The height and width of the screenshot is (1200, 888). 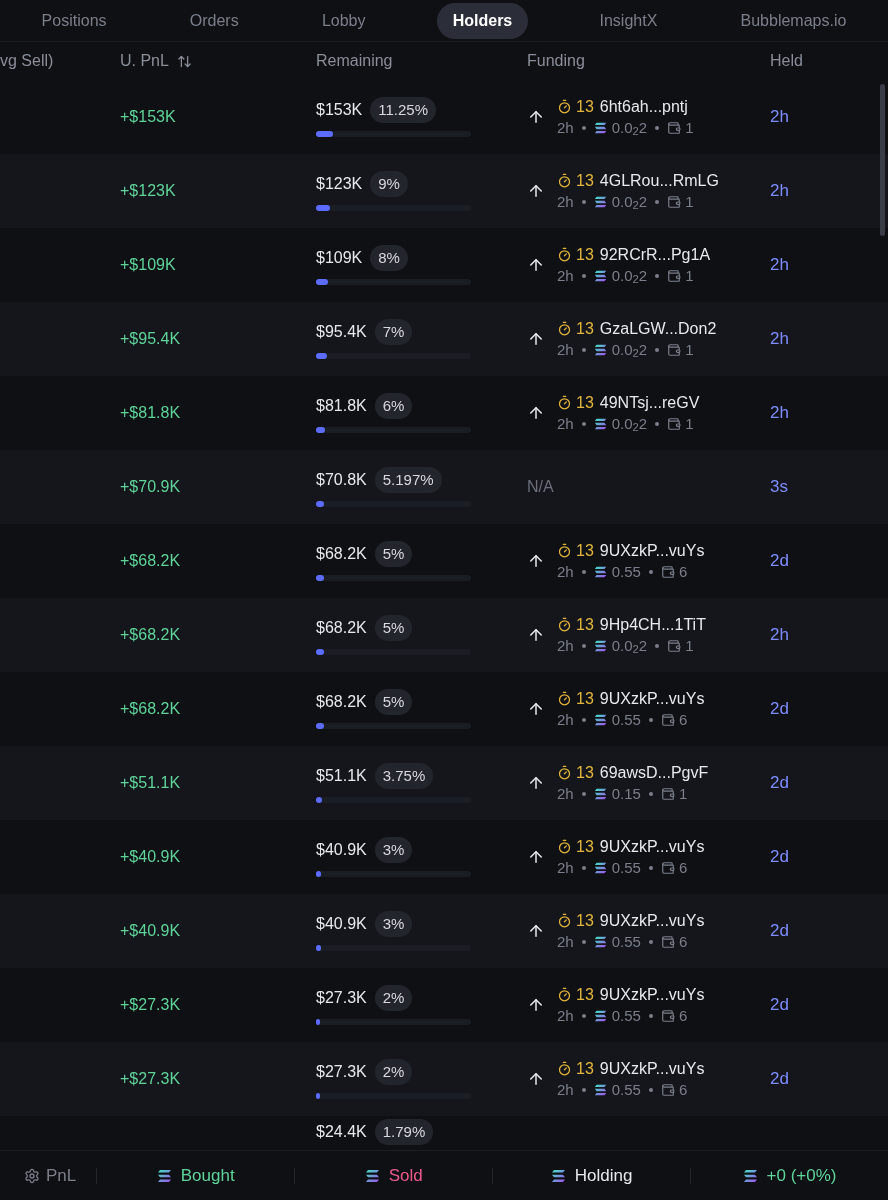 I want to click on percent-pill: 11.25%, so click(x=403, y=110).